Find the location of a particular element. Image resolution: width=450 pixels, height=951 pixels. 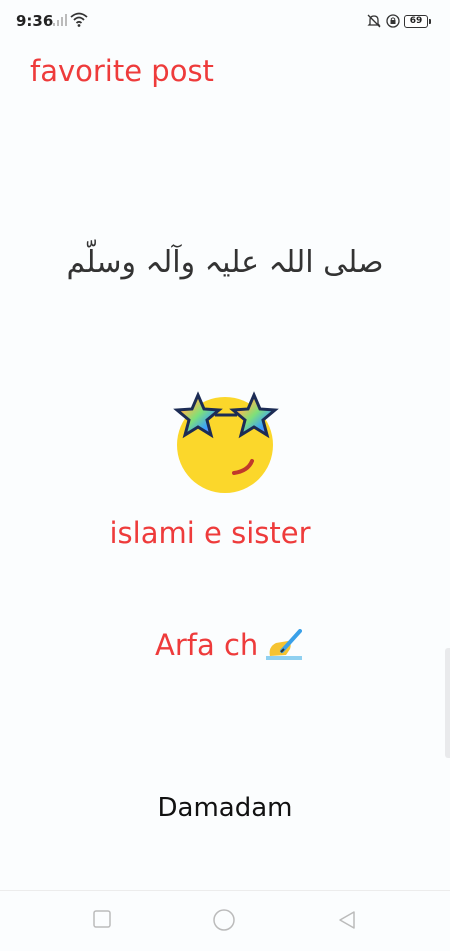

back-button-icon is located at coordinates (347, 920).